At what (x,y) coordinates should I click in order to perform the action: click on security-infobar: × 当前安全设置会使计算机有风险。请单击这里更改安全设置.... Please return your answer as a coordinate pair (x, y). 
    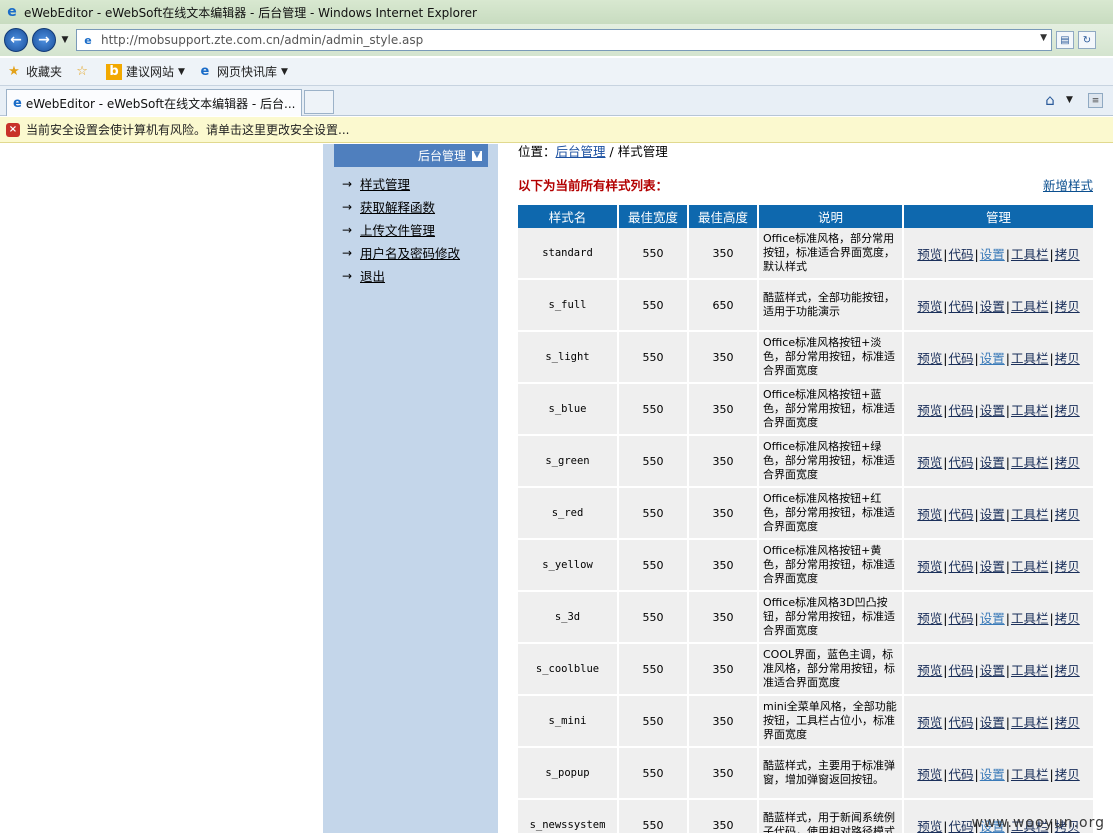
    Looking at the image, I should click on (556, 130).